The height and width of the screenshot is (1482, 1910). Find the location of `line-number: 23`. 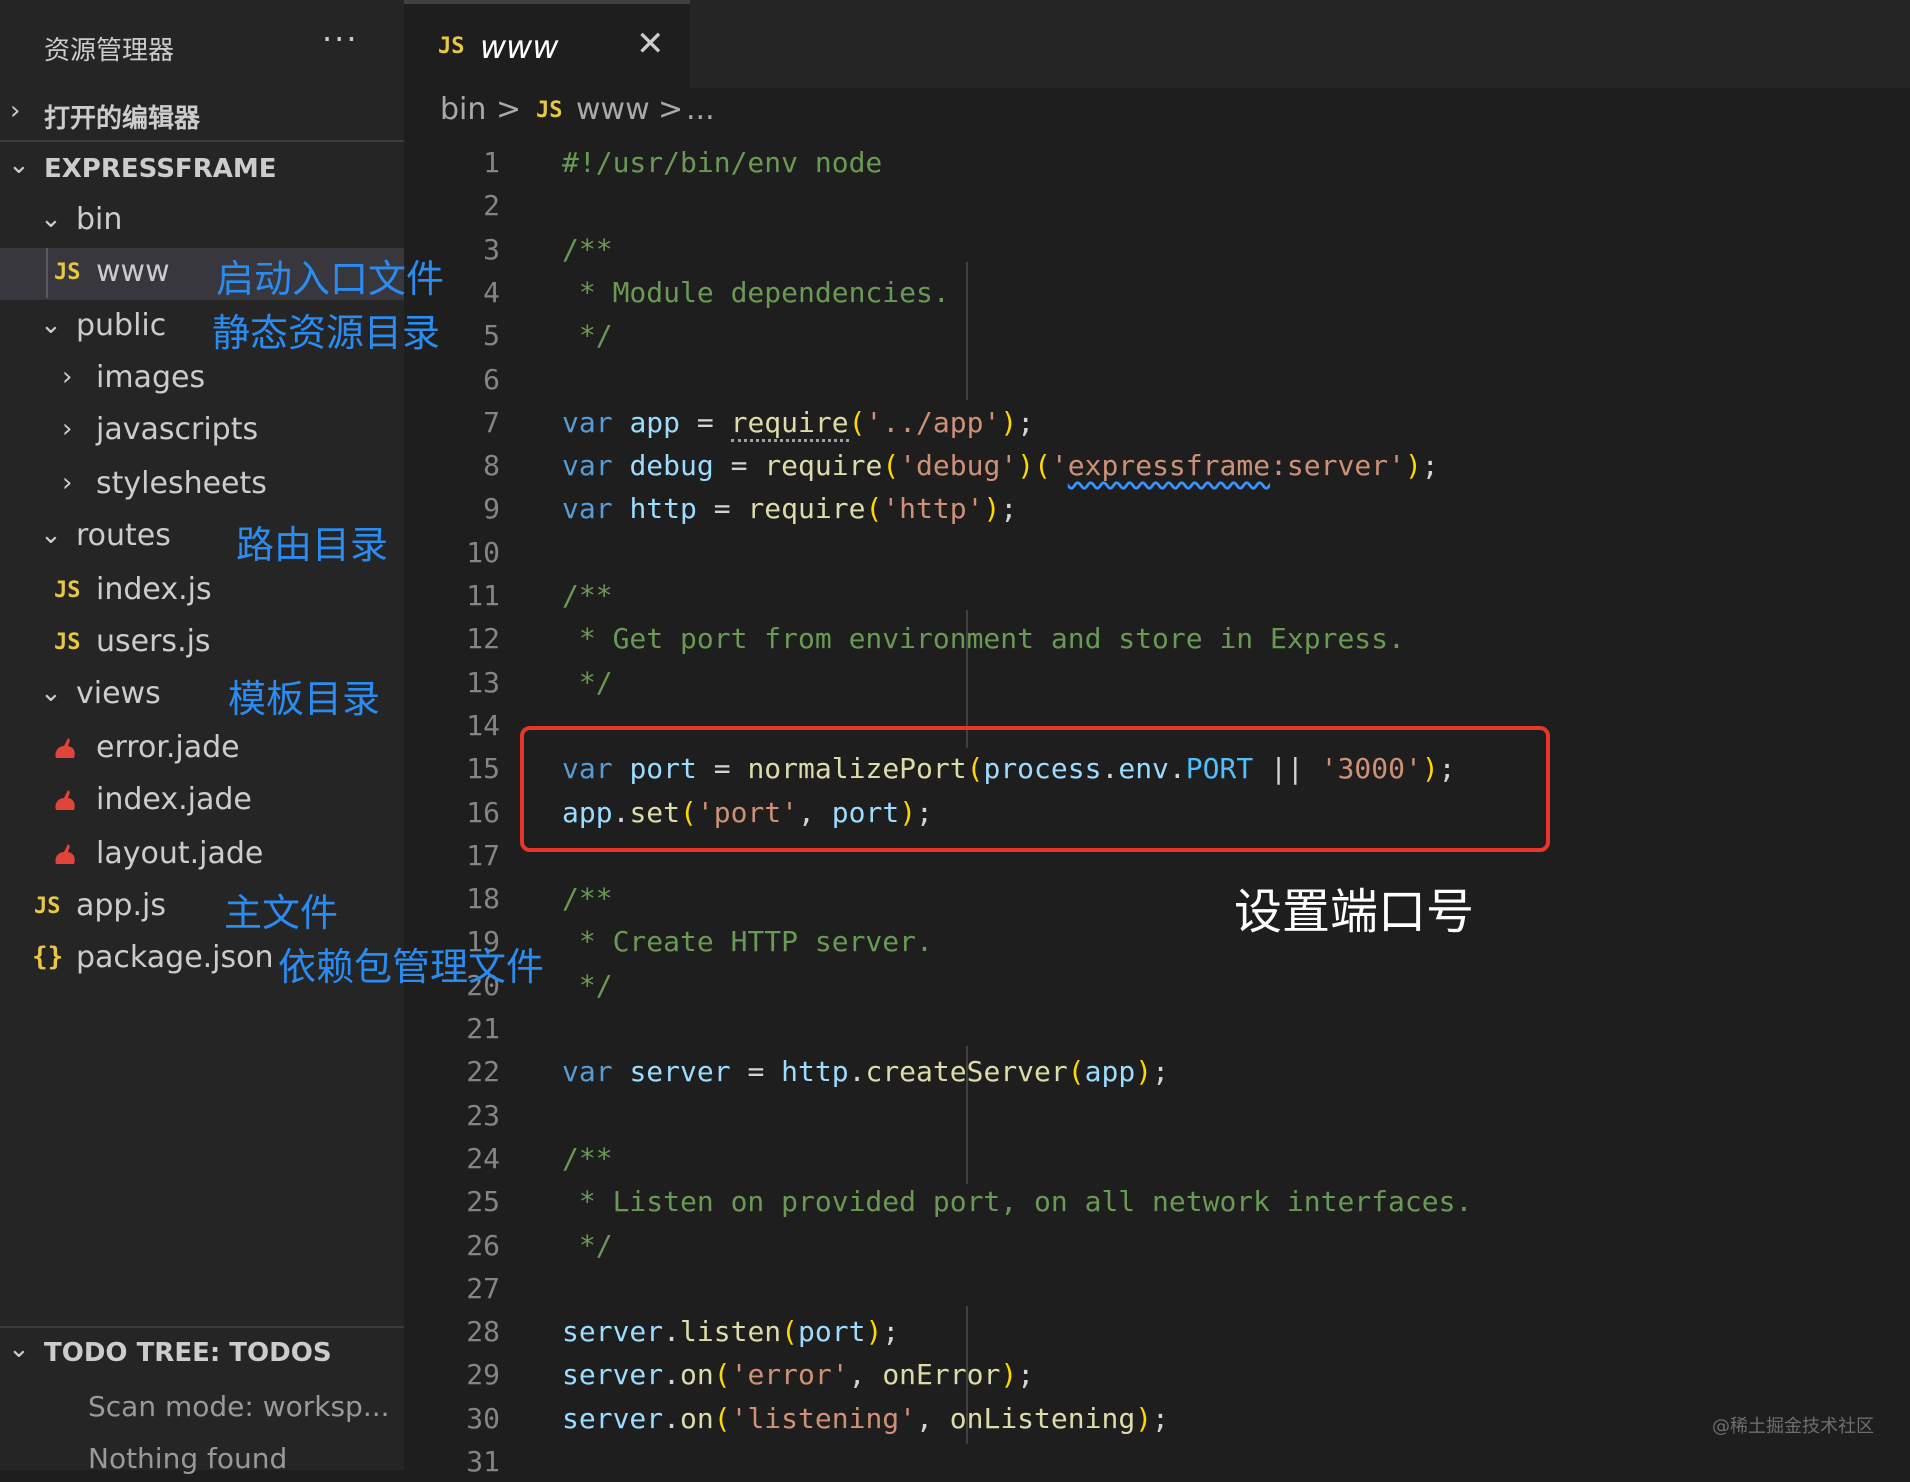

line-number: 23 is located at coordinates (483, 1115).